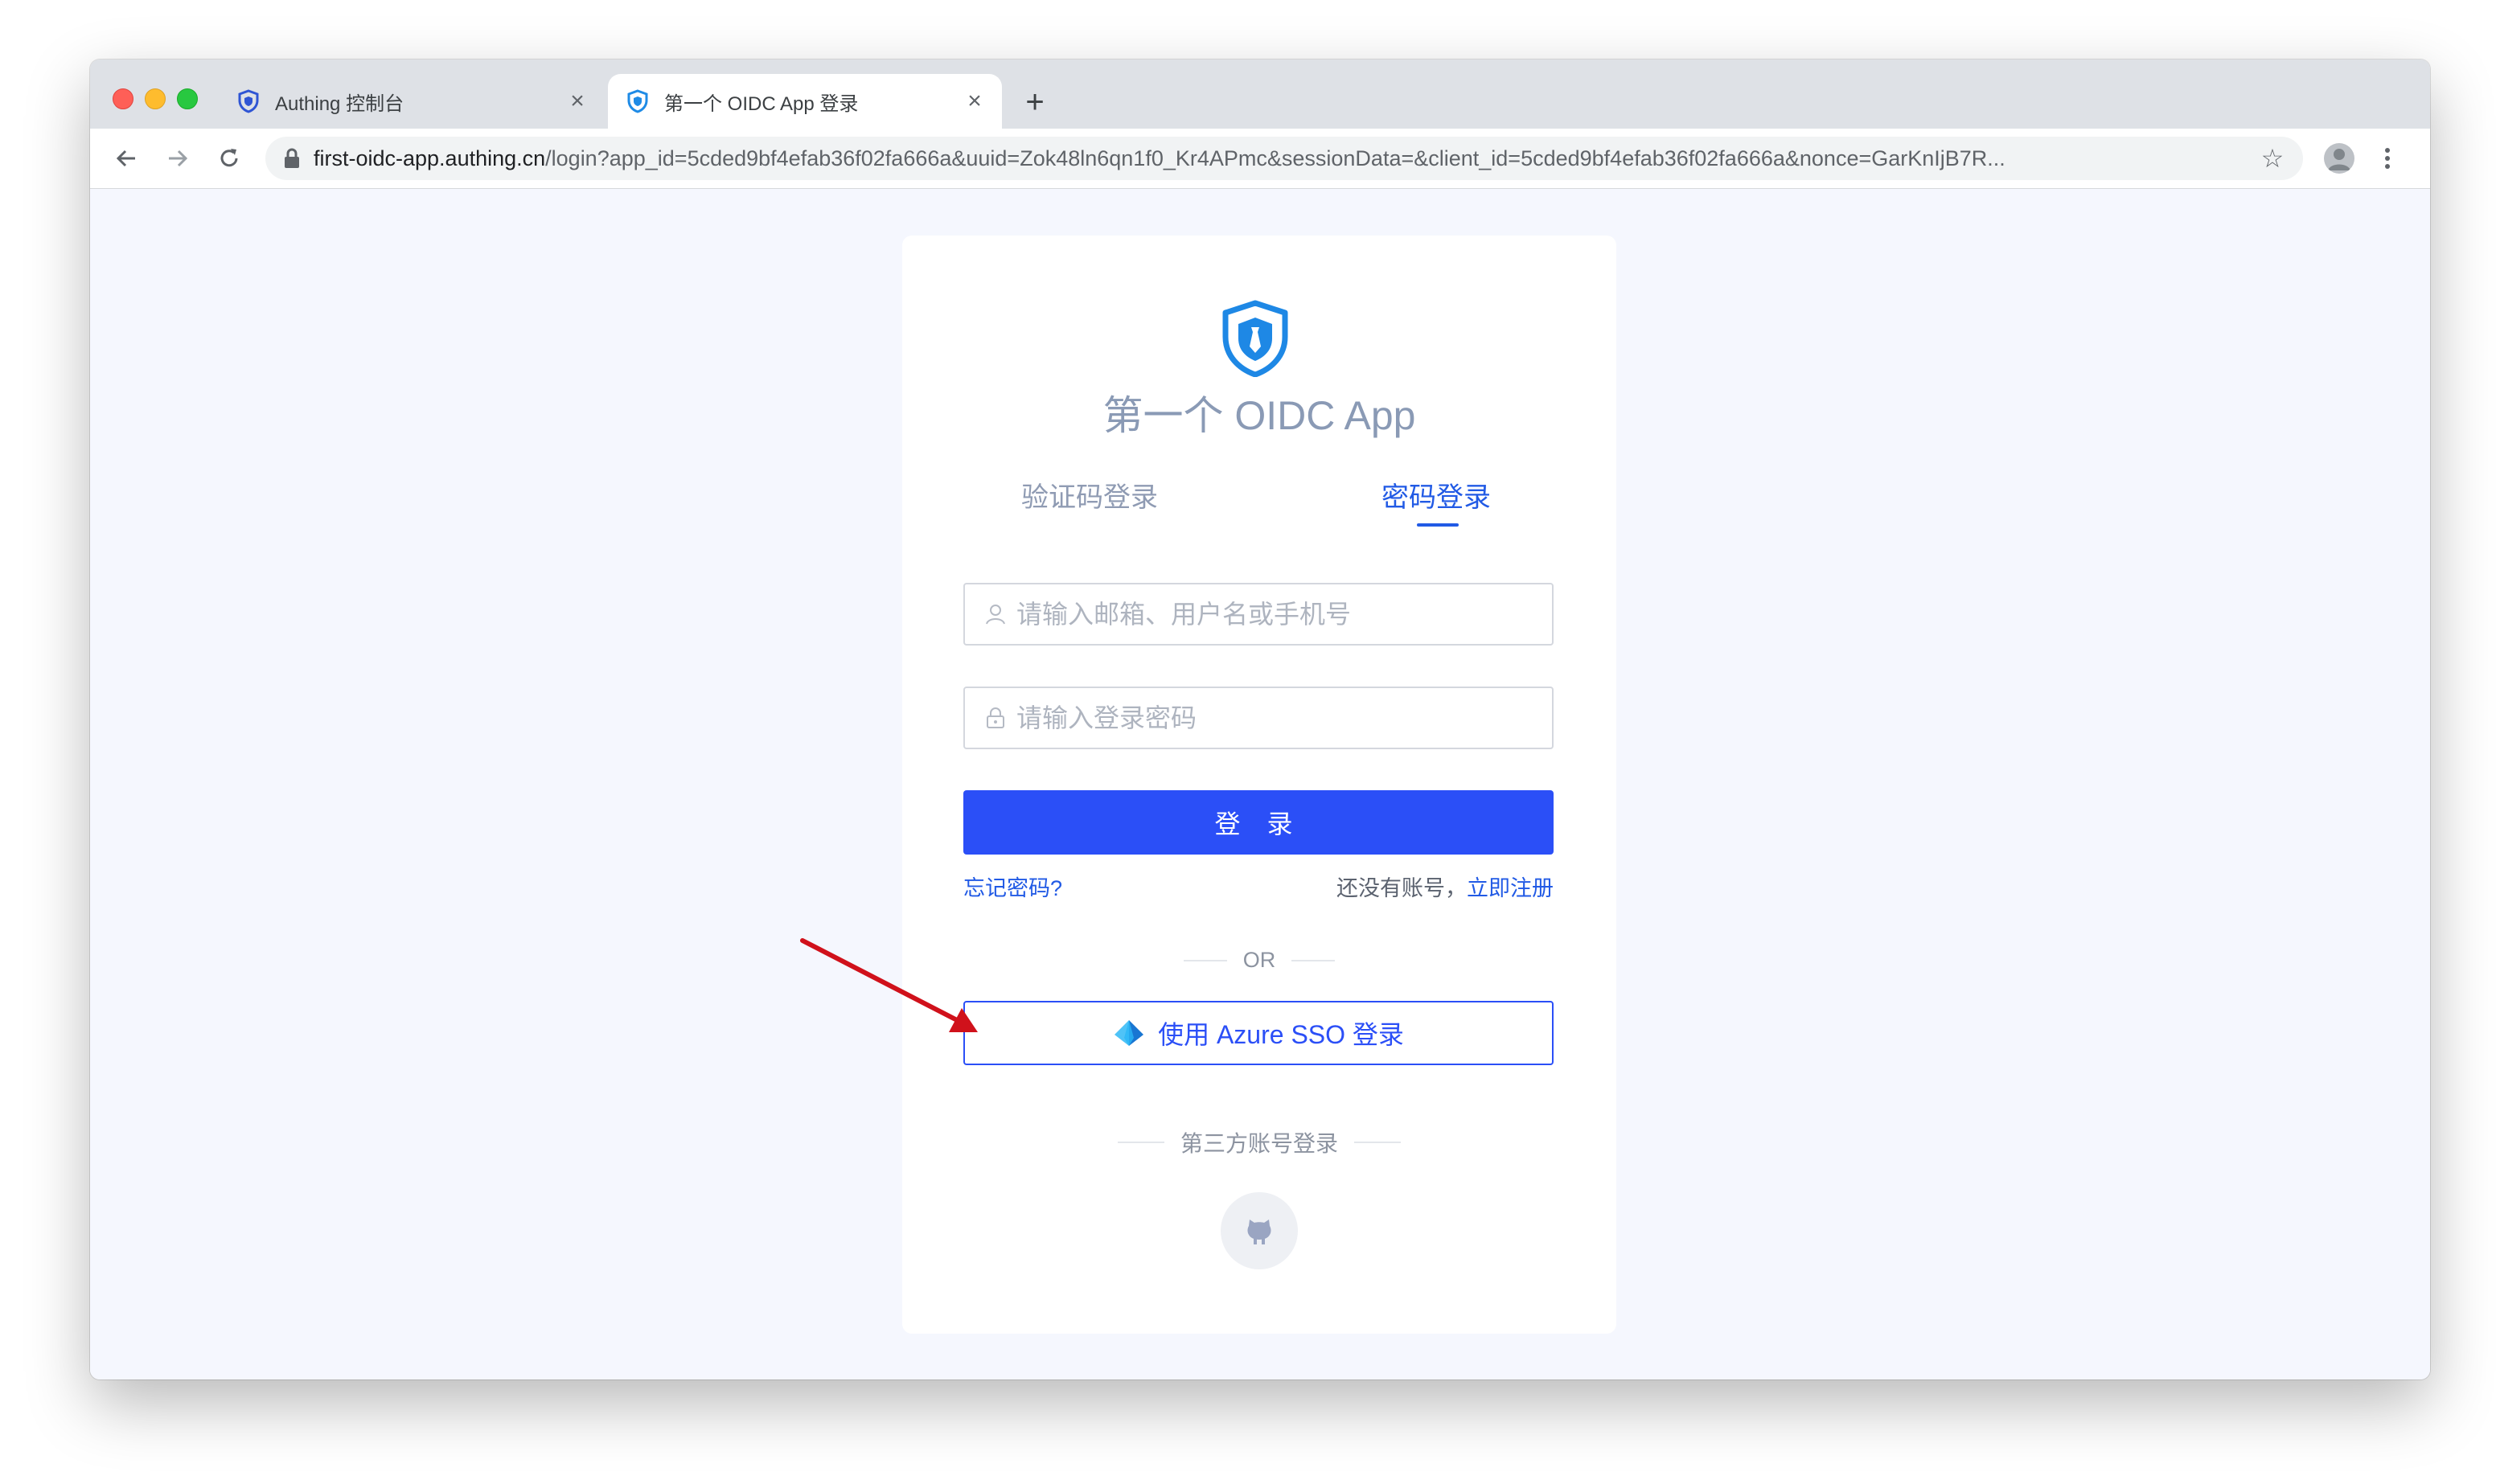 Image resolution: width=2496 pixels, height=1484 pixels. What do you see at coordinates (339, 104) in the screenshot?
I see `tab-title: Authing 控制台` at bounding box center [339, 104].